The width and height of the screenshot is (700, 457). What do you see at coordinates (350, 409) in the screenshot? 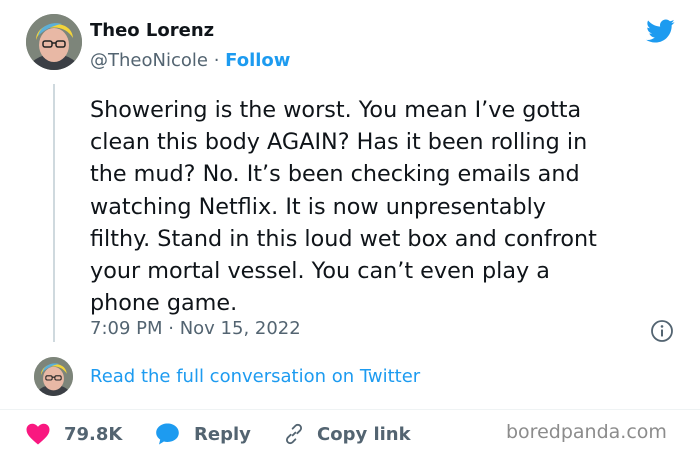
I see `divider` at bounding box center [350, 409].